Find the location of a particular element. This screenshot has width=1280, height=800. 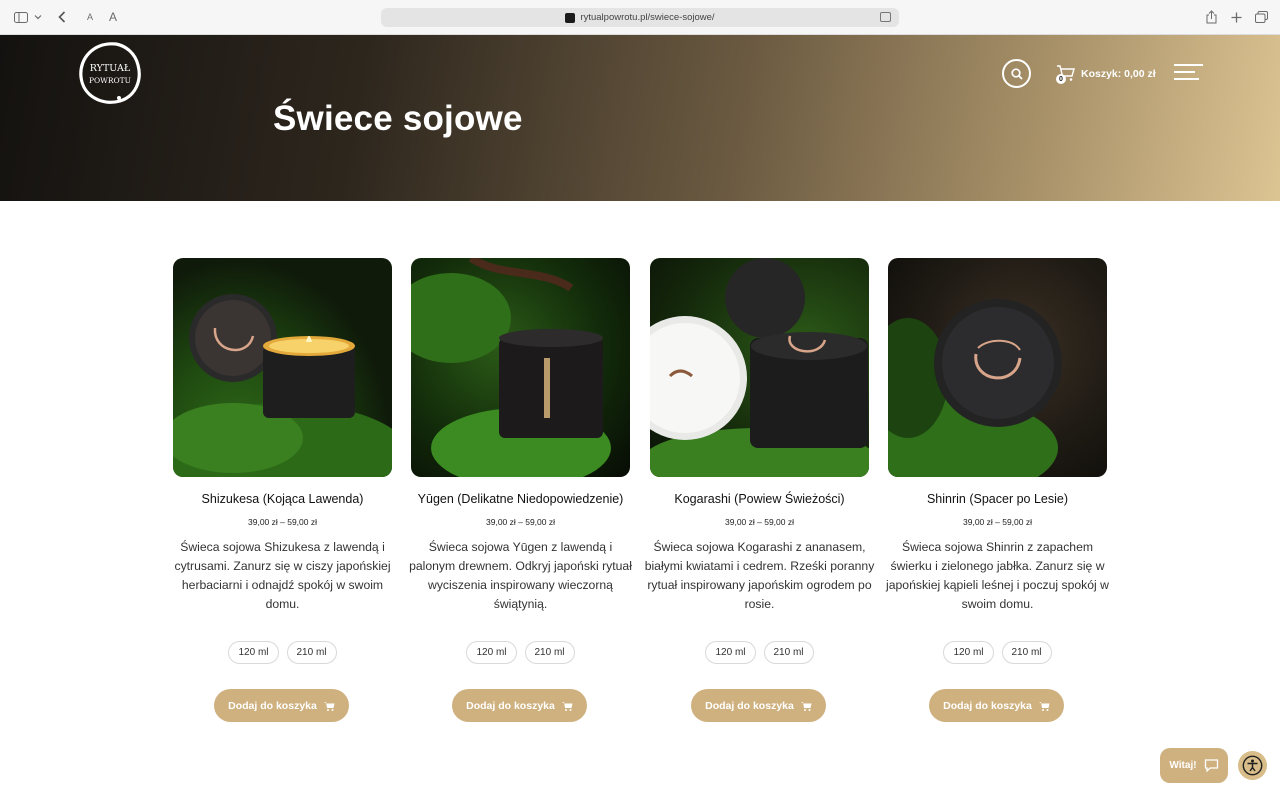

browser-toolbar: A A rytualpowrotu.pl/swiece-sojowe/ is located at coordinates (640, 17).